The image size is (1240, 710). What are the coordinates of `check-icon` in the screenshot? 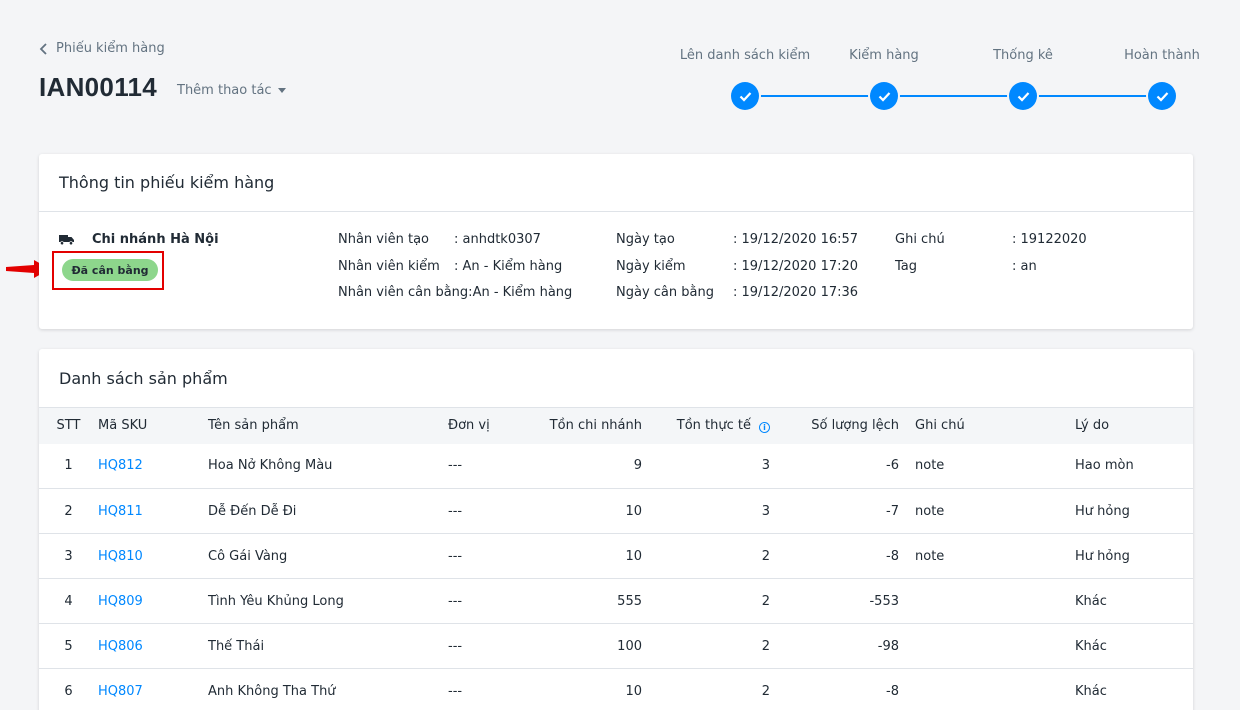 It's located at (884, 96).